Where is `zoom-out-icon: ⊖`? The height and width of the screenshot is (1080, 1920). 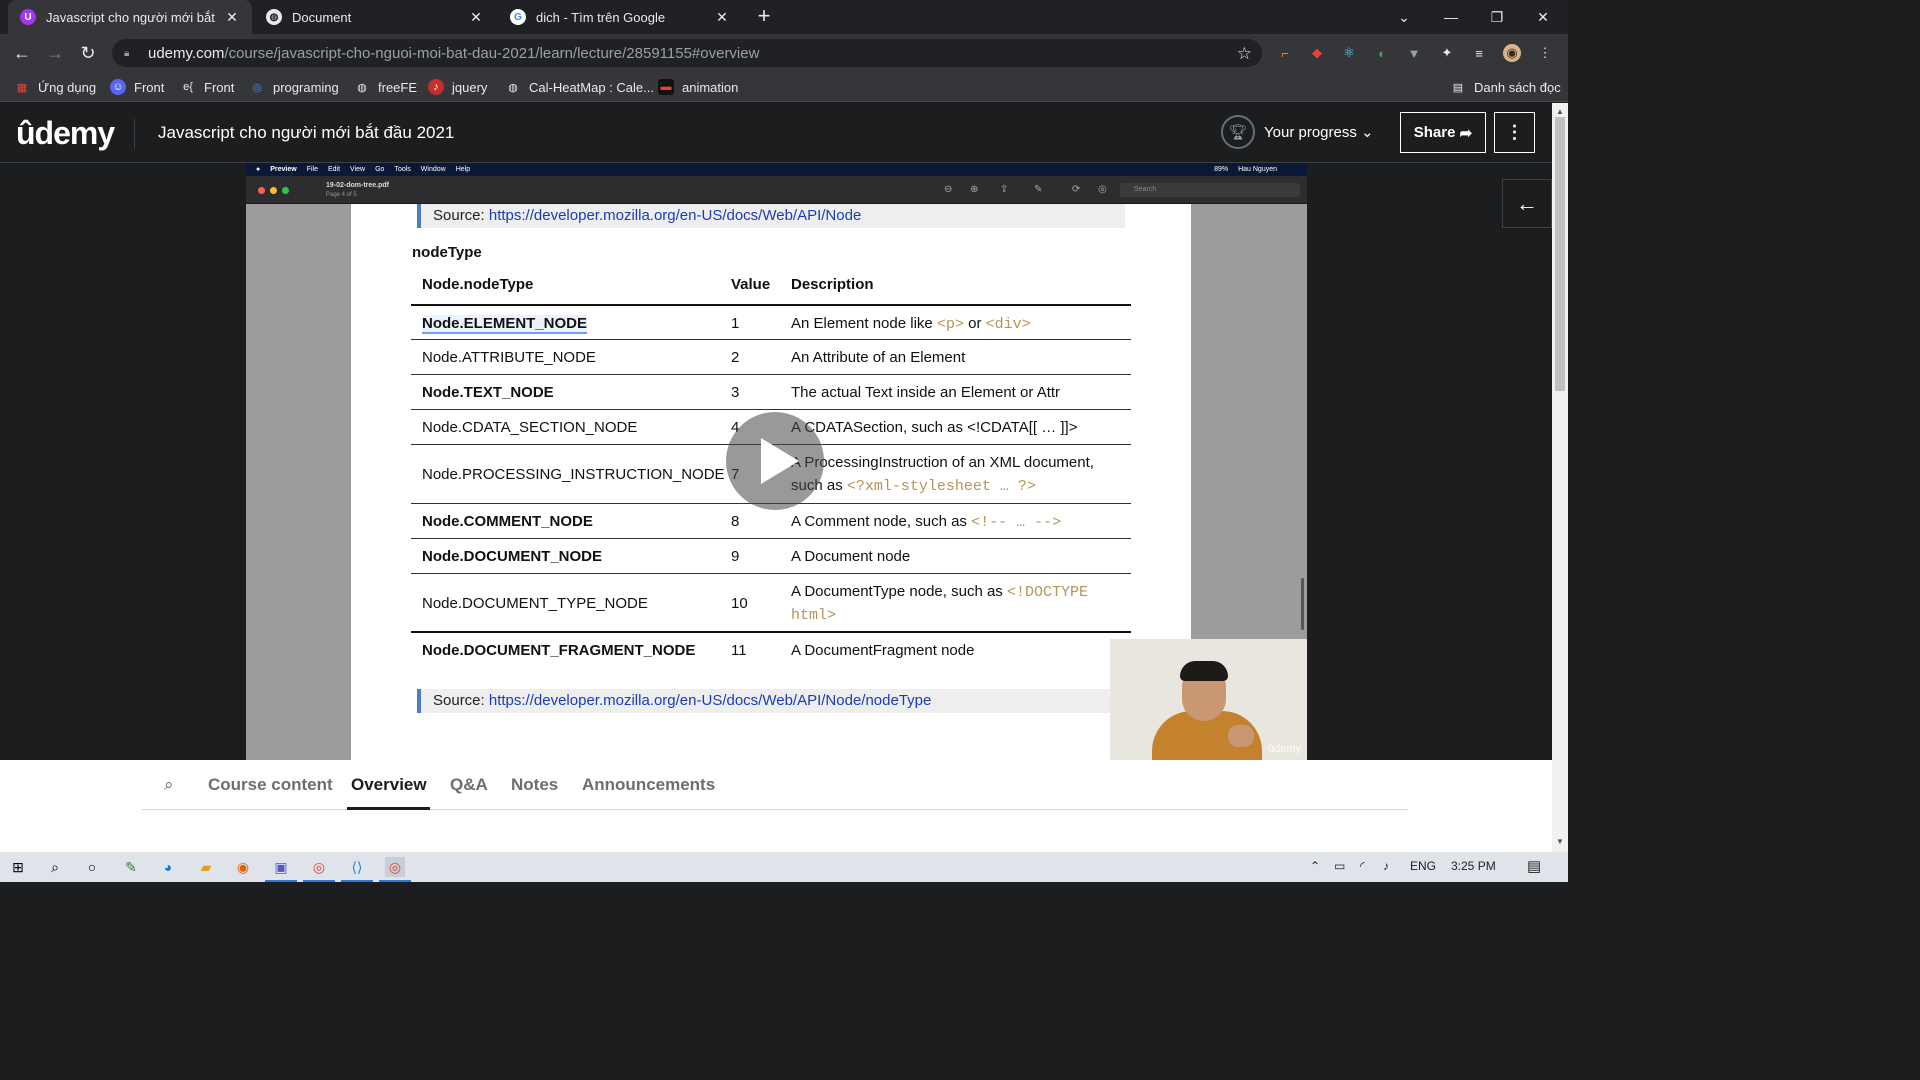 zoom-out-icon: ⊖ is located at coordinates (948, 189).